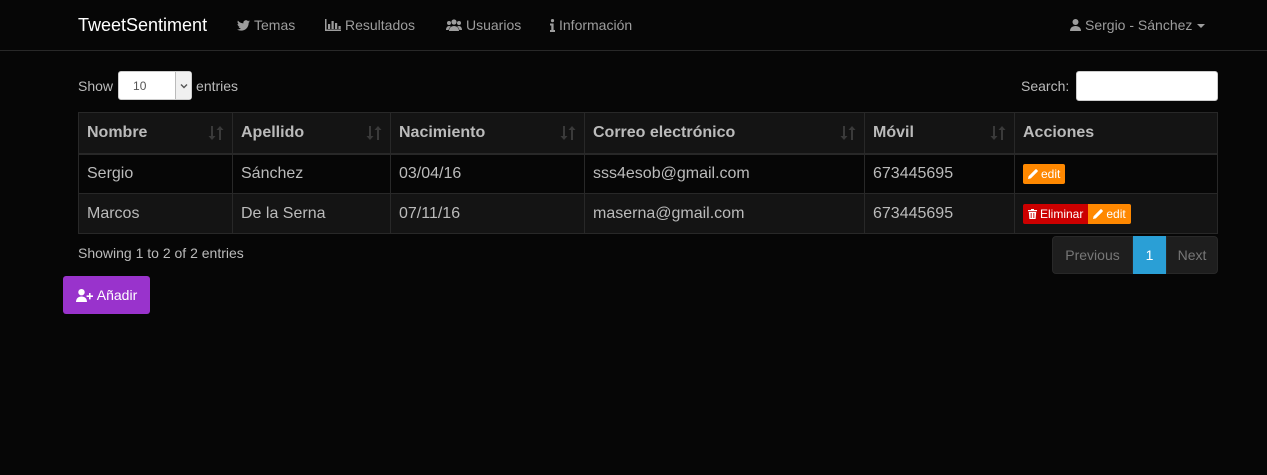 This screenshot has height=475, width=1267. I want to click on nav-item-label: Temas, so click(275, 25).